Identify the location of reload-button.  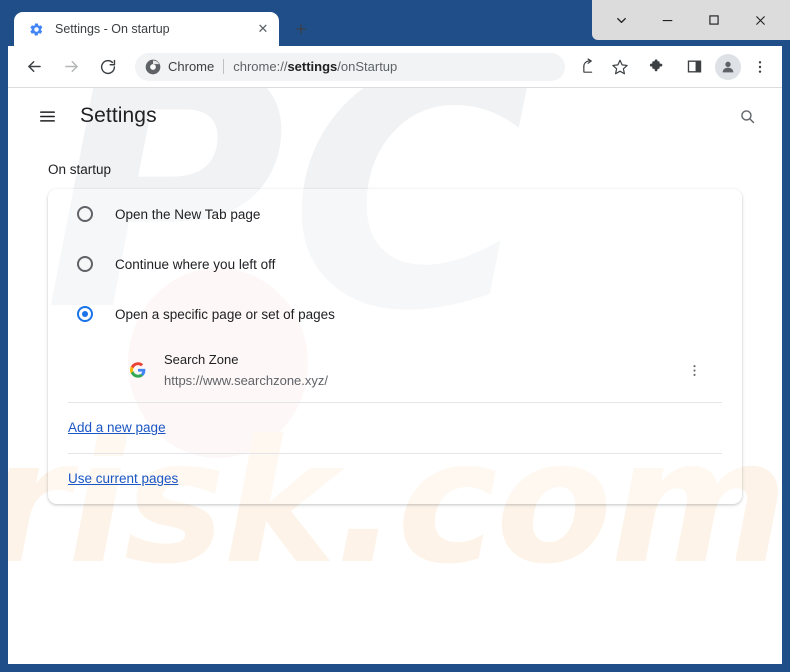
(108, 67).